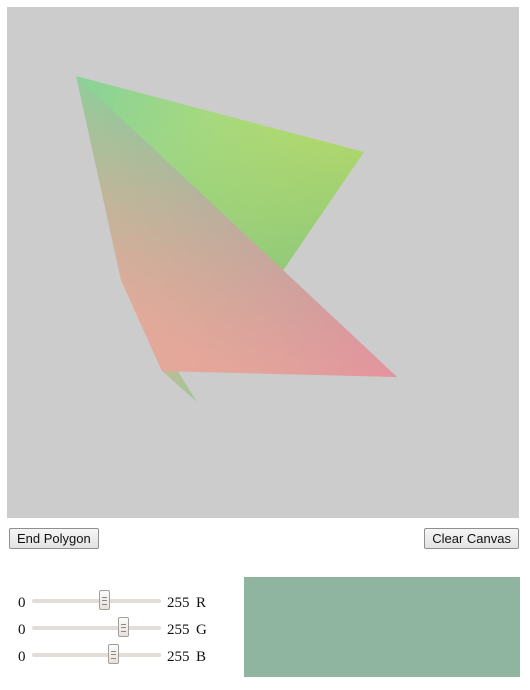 The width and height of the screenshot is (530, 690). What do you see at coordinates (471, 538) in the screenshot?
I see `clear-canvas-button: Clear Canvas` at bounding box center [471, 538].